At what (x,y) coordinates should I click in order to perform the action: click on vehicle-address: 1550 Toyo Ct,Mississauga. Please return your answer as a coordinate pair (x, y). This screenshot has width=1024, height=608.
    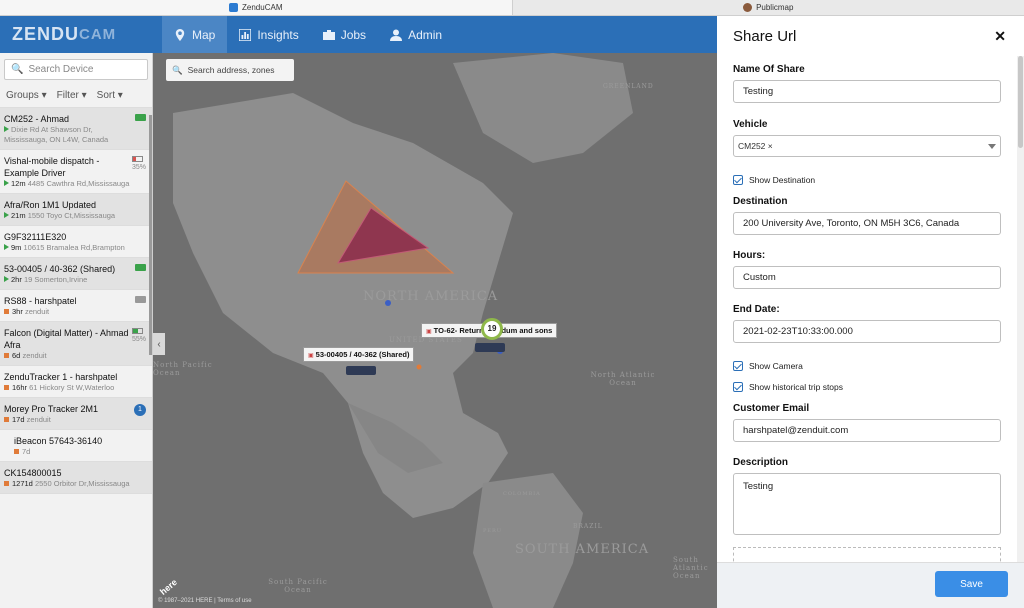
    Looking at the image, I should click on (71, 215).